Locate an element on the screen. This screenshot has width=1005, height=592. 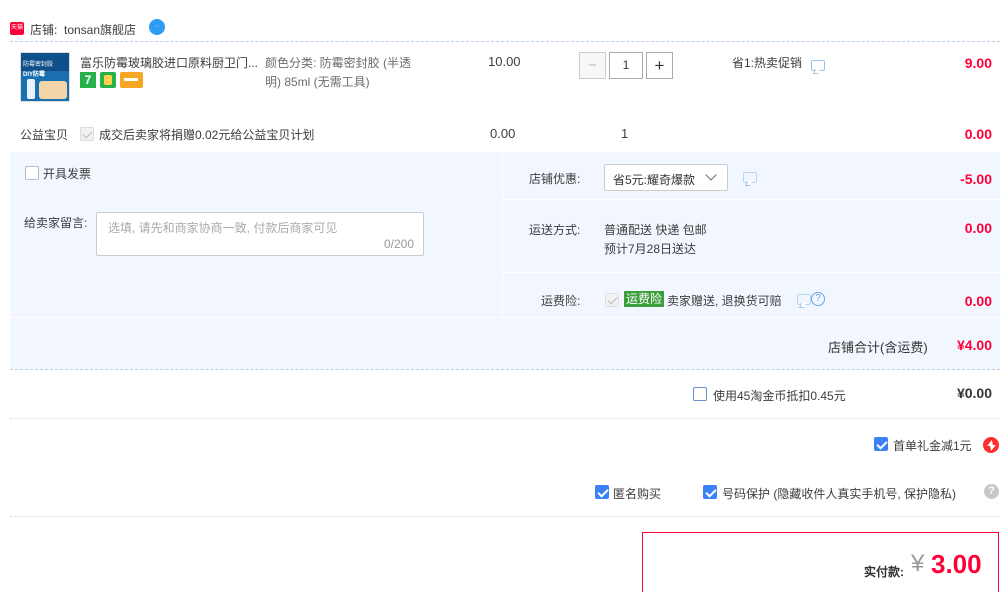
sku-line-1: 颜色分类: 防霉密封胶 (半透 is located at coordinates (338, 63).